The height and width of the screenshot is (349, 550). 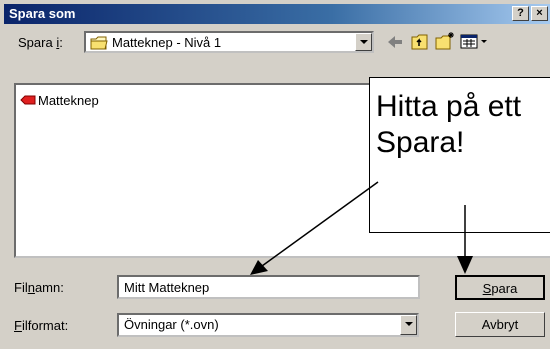 What do you see at coordinates (259, 267) in the screenshot?
I see `arrow-to-filename-head` at bounding box center [259, 267].